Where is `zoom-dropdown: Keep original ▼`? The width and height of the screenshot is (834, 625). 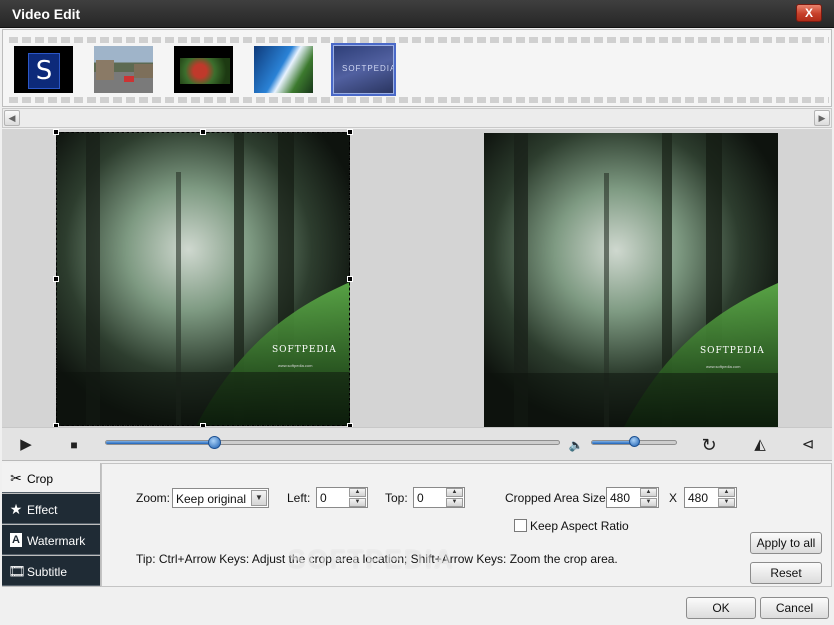 zoom-dropdown: Keep original ▼ is located at coordinates (220, 498).